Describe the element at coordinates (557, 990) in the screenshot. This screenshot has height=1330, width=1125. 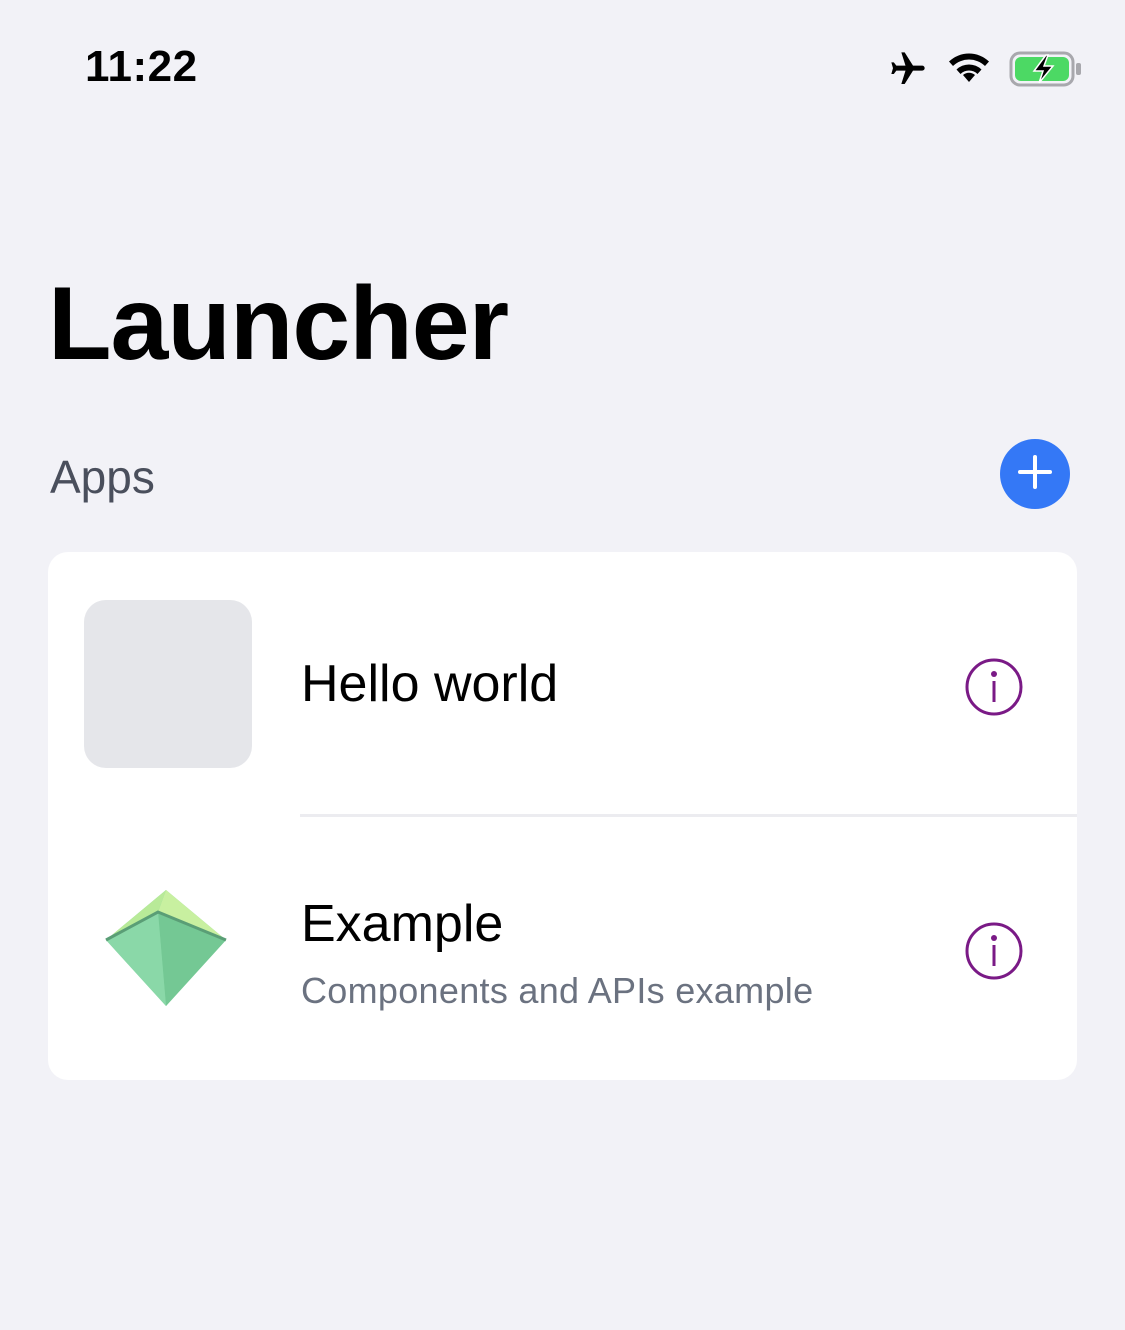
I see `app-description: Components and APIs example` at that location.